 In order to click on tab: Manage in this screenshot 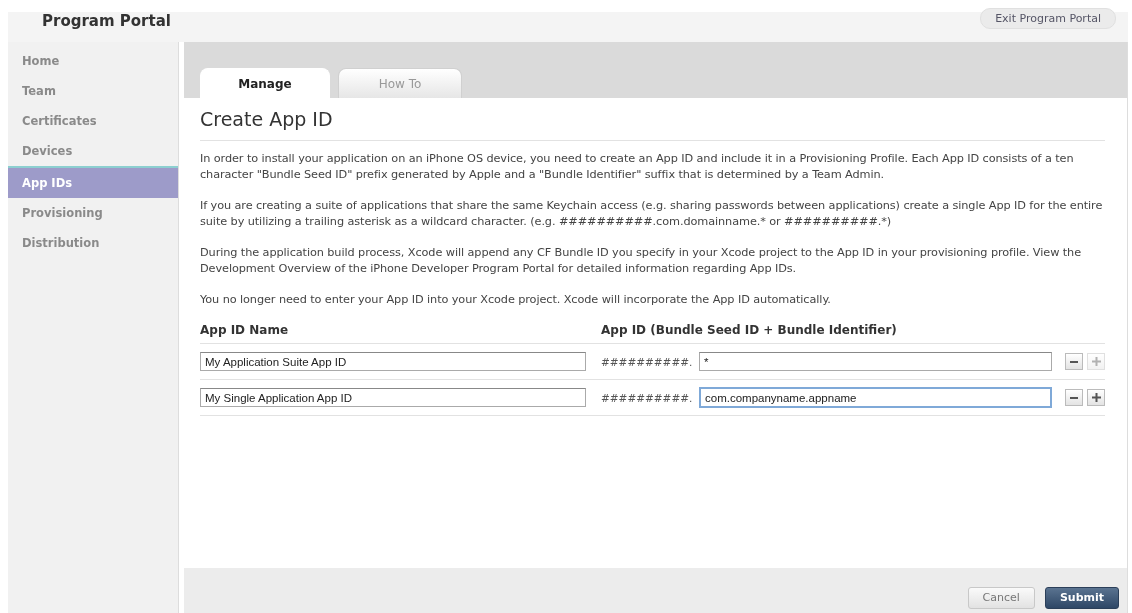, I will do `click(265, 83)`.